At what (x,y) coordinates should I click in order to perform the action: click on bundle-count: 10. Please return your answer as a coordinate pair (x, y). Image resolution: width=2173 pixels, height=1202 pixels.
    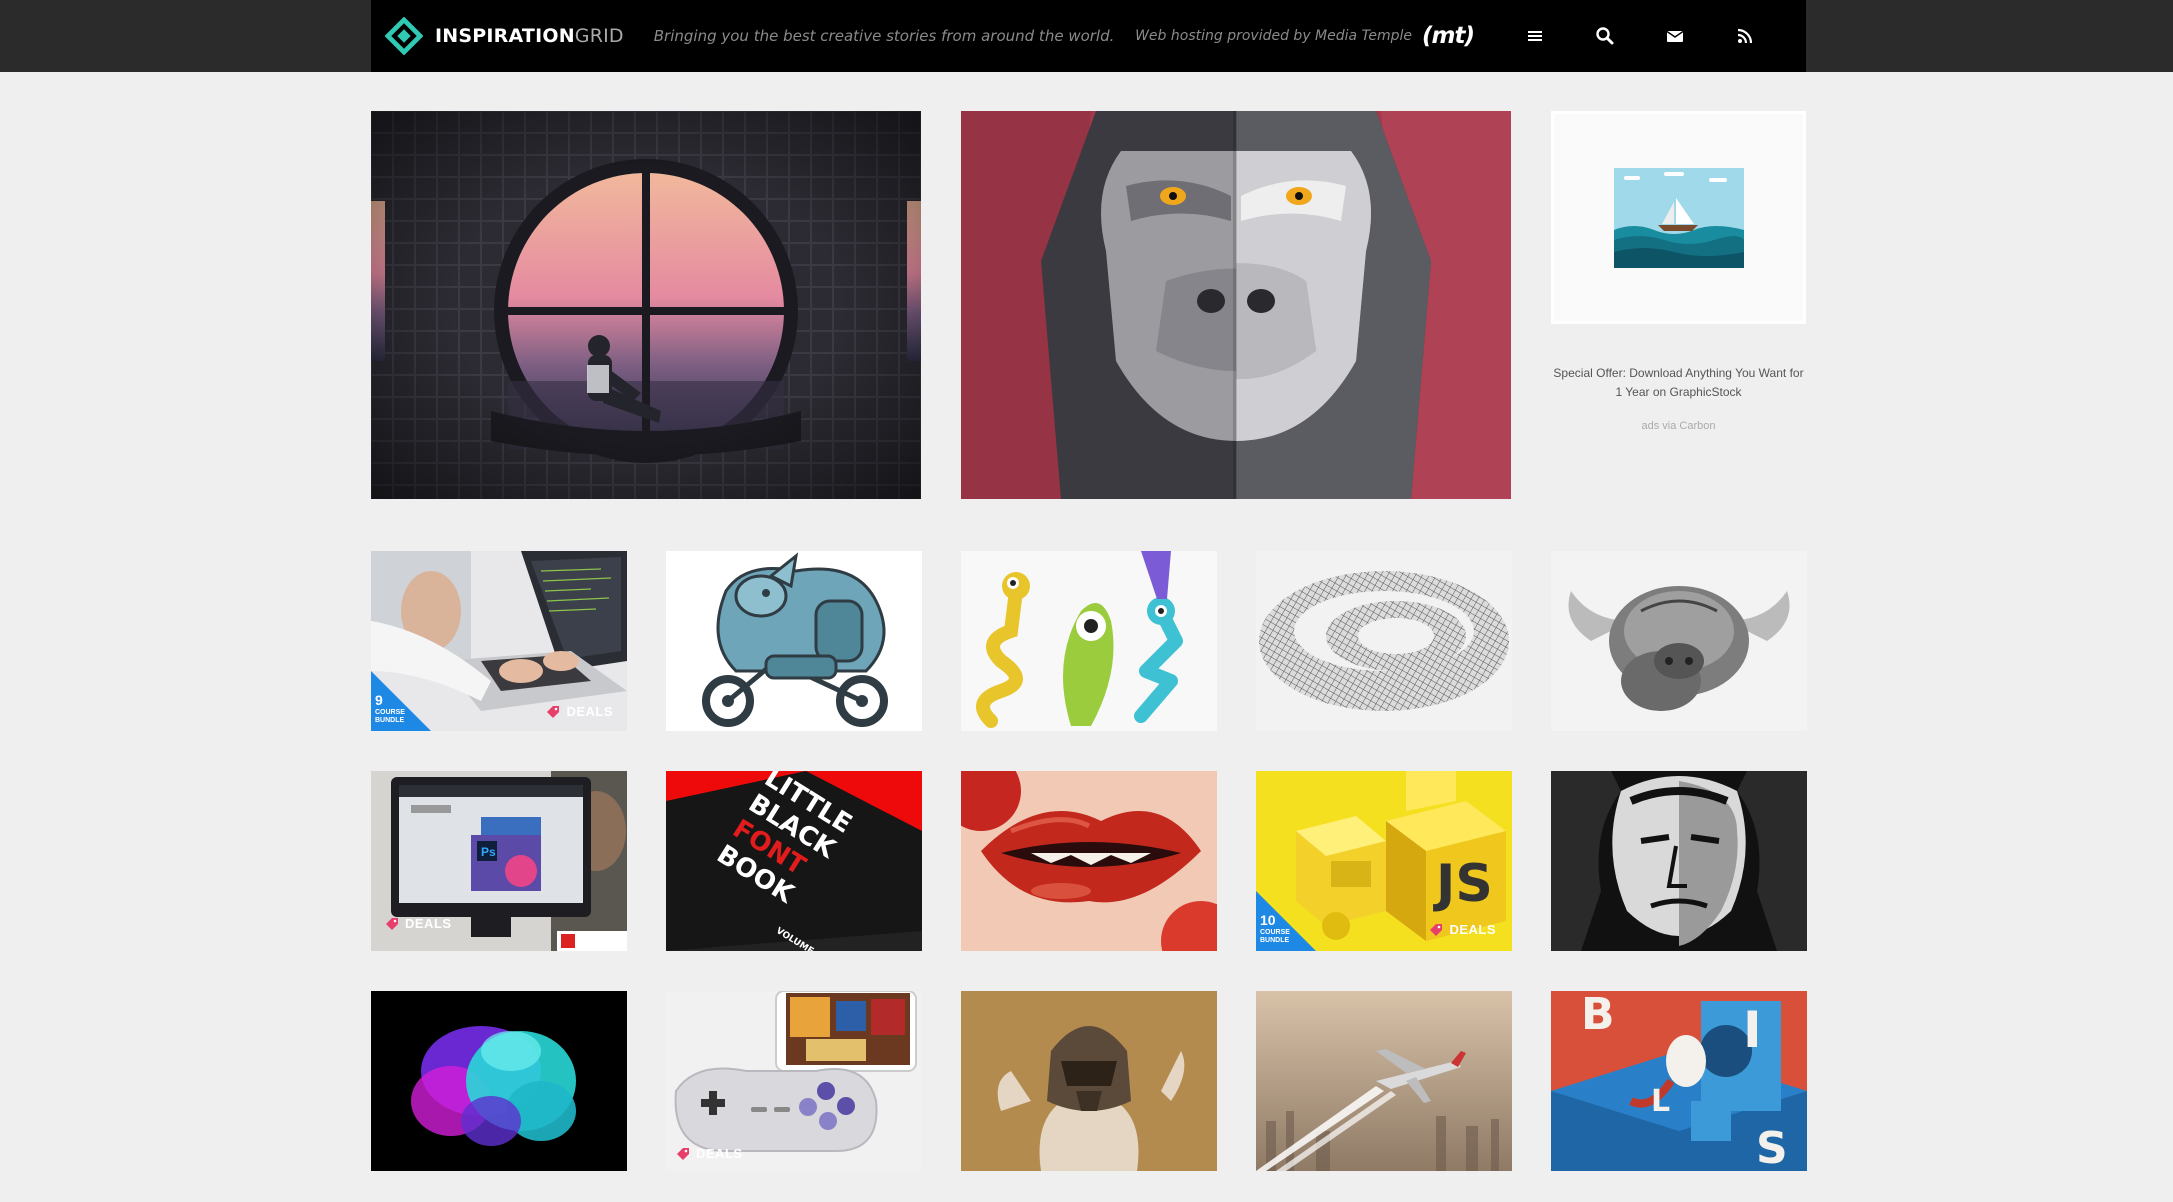
    Looking at the image, I should click on (1268, 920).